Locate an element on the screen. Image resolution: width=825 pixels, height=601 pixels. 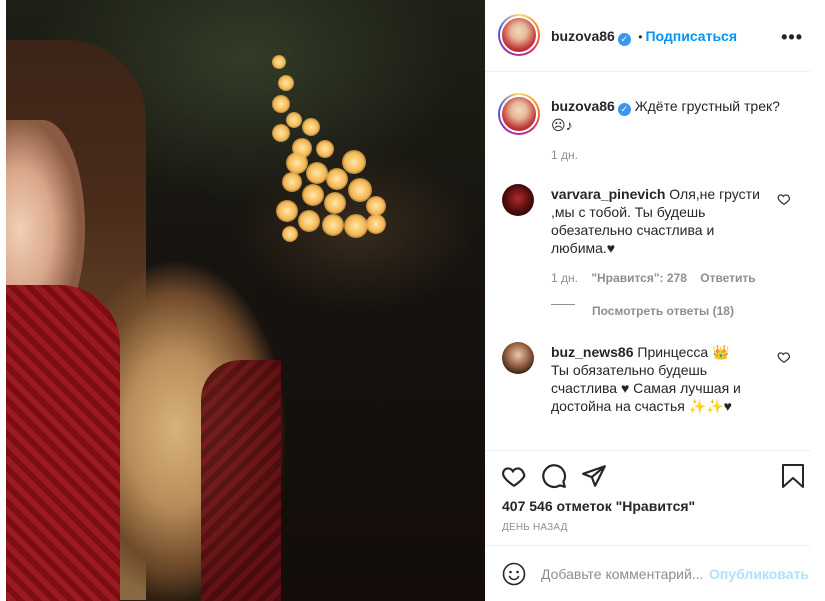
smiley-icon is located at coordinates (514, 574).